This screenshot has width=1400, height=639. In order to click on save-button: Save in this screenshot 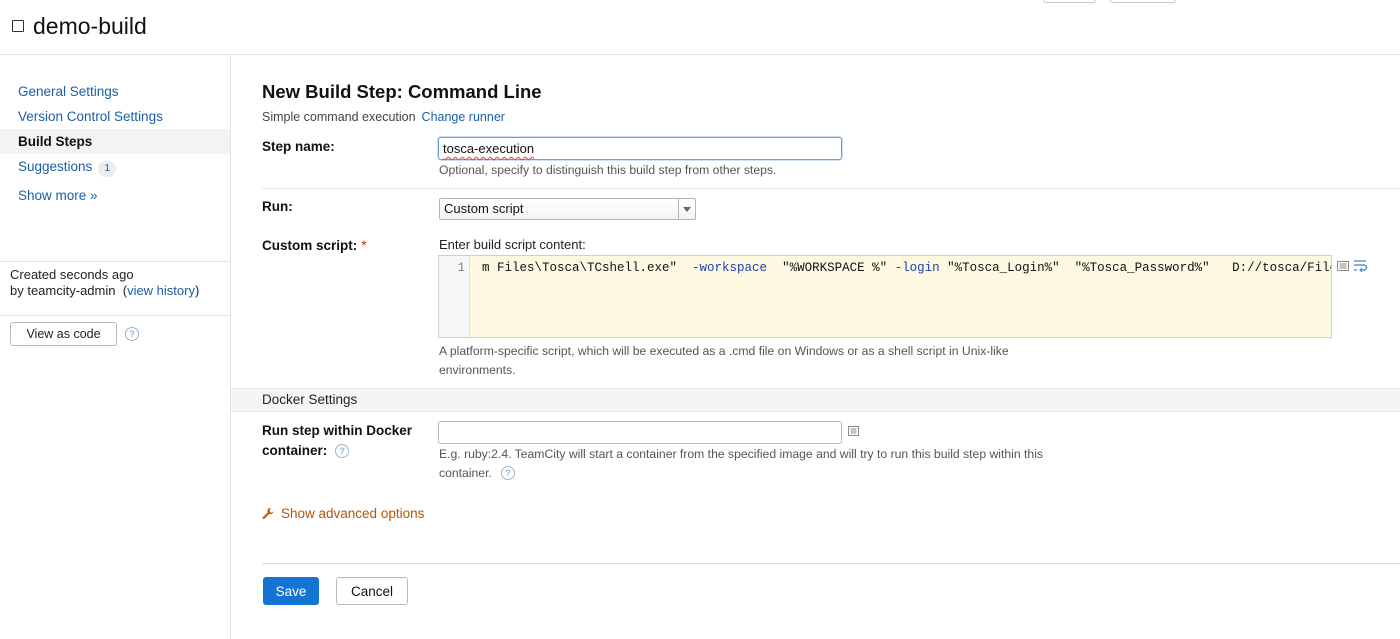, I will do `click(291, 591)`.